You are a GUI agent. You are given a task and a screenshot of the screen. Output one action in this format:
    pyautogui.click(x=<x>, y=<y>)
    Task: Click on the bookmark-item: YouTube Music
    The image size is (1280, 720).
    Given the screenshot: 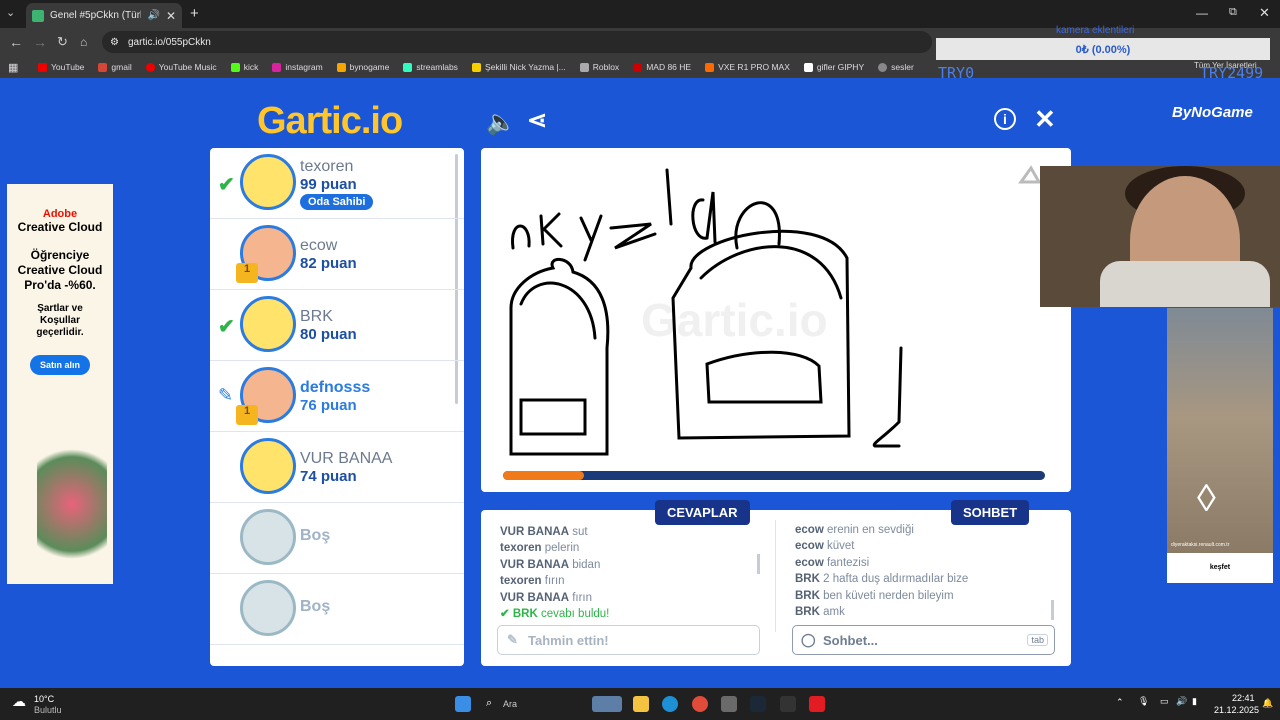 What is the action you would take?
    pyautogui.click(x=181, y=67)
    